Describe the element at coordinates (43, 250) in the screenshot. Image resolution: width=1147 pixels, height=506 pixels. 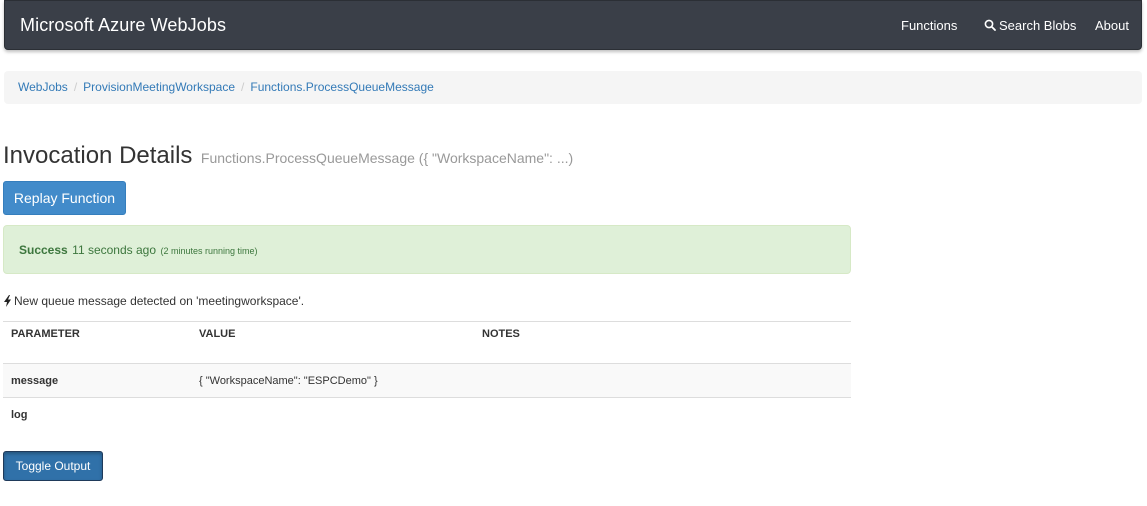
I see `status-label: Success` at that location.